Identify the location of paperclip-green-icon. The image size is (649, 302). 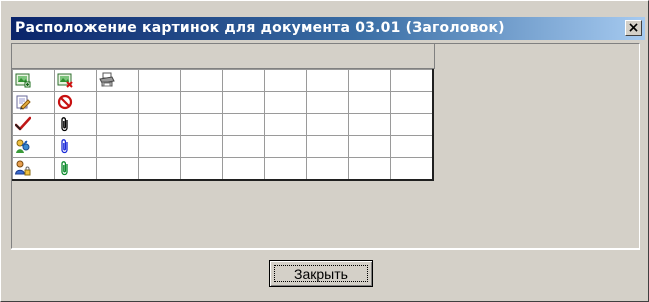
(65, 168).